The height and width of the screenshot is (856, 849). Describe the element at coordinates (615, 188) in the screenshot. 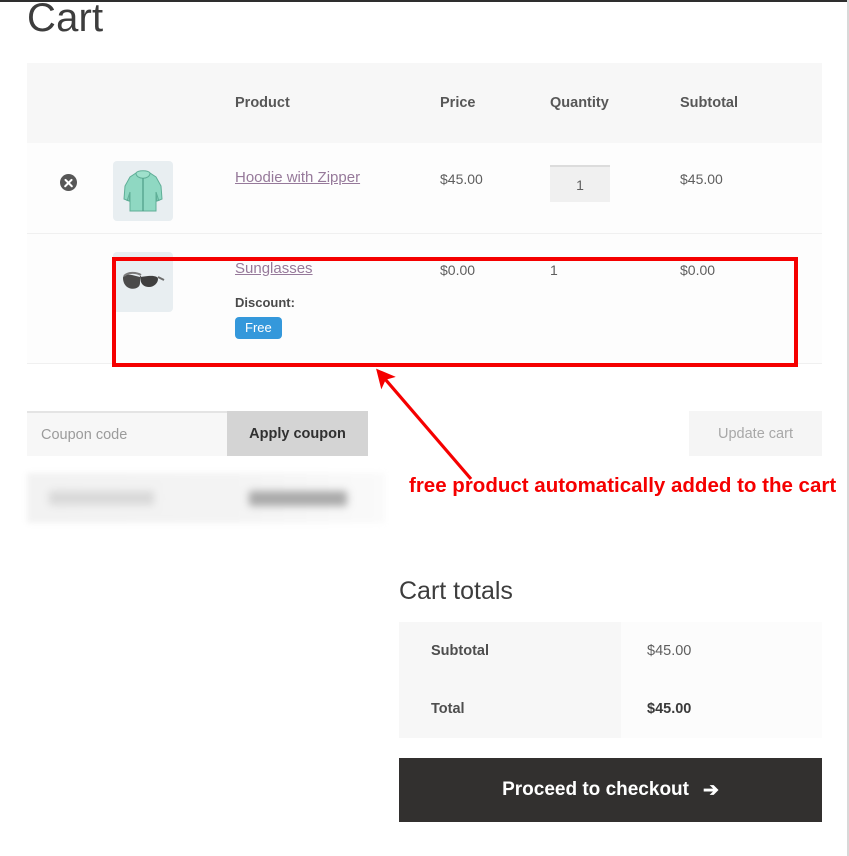

I see `quantity-cell` at that location.